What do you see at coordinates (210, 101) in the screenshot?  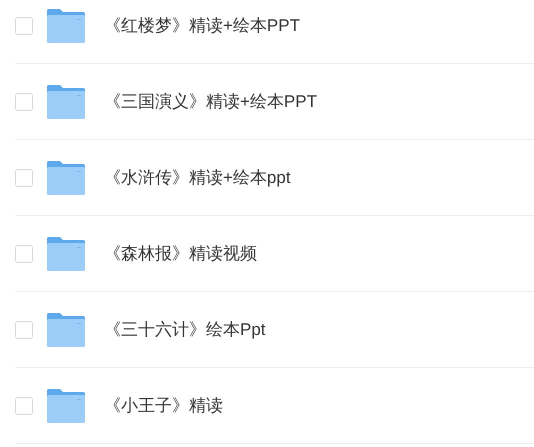 I see `file-name: 《三国演义》精读+绘本PPT` at bounding box center [210, 101].